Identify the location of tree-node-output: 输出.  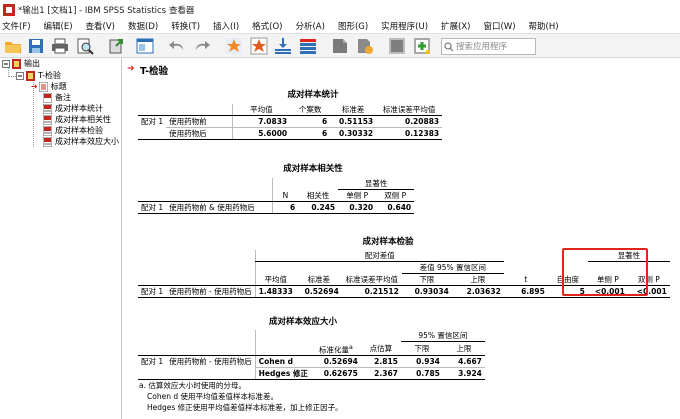
(21, 63).